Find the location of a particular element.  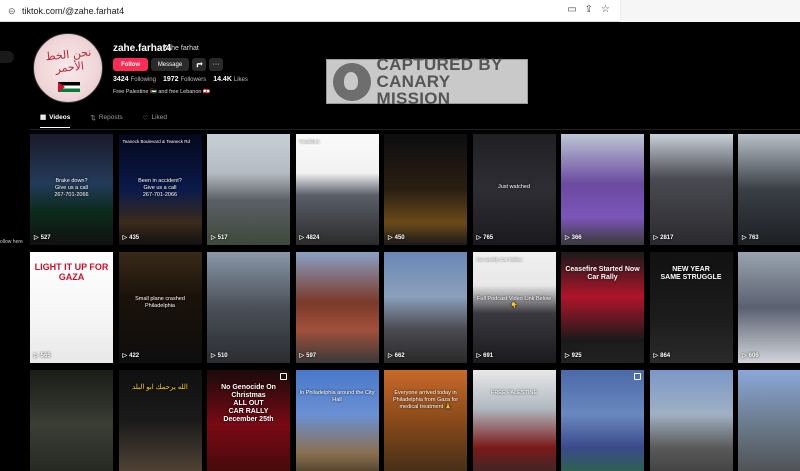

video-caption: Ceasefire Started Now Car Rally is located at coordinates (602, 273).